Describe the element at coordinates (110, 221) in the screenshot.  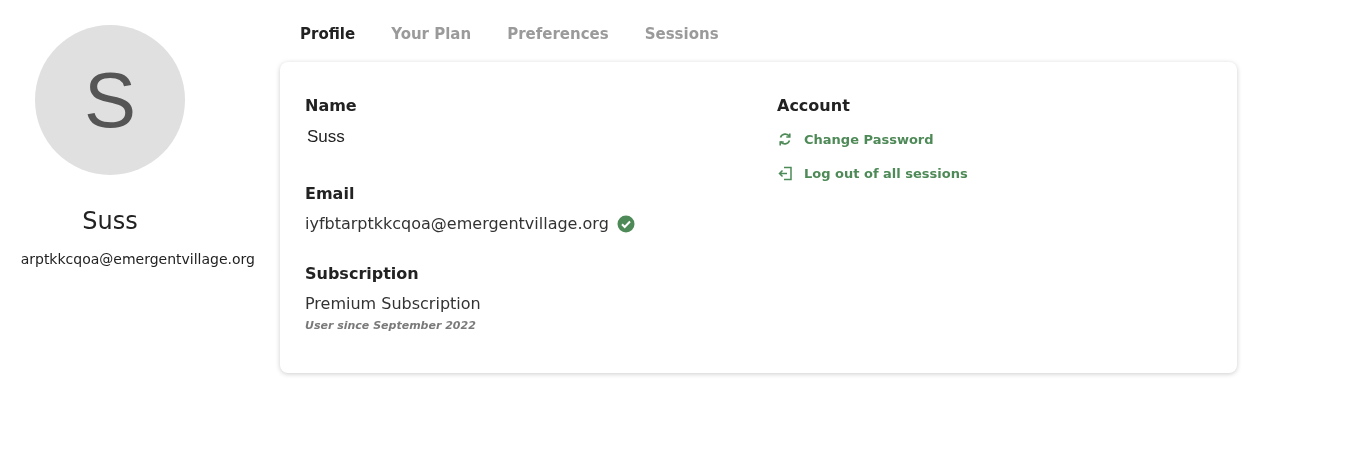
I see `user-name: Suss` at that location.